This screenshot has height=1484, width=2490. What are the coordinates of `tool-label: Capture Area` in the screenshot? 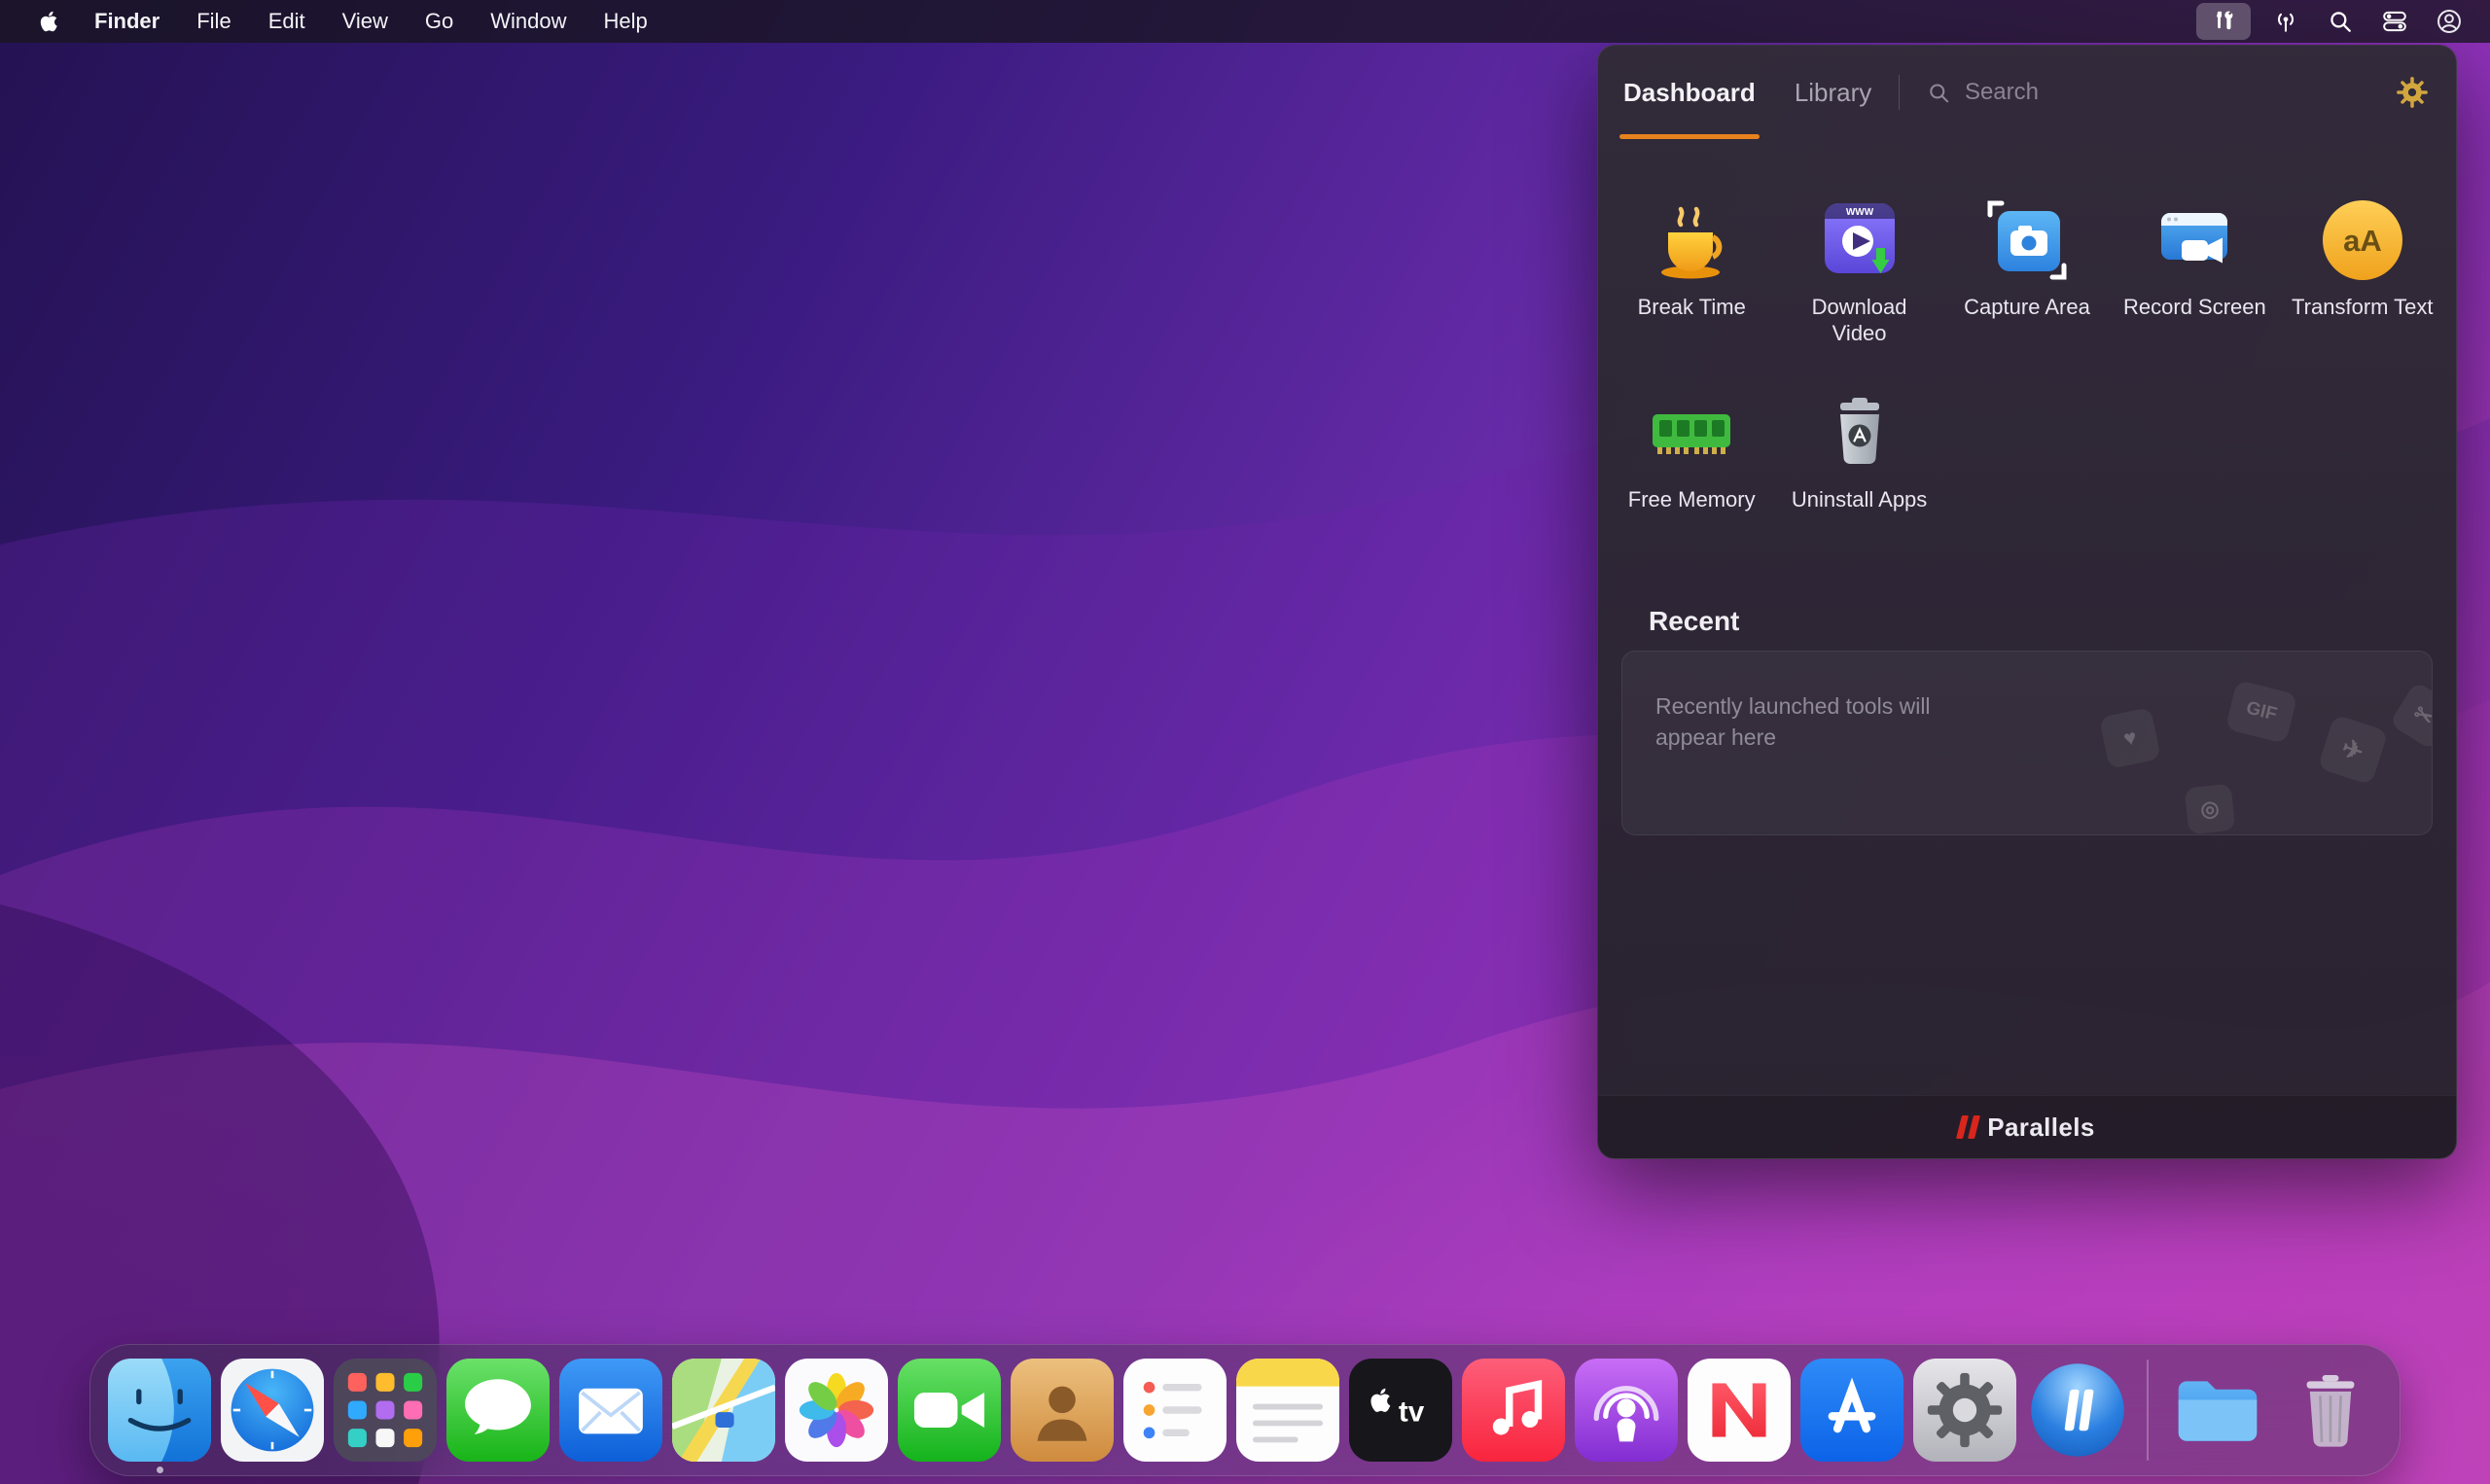 It's located at (2027, 307).